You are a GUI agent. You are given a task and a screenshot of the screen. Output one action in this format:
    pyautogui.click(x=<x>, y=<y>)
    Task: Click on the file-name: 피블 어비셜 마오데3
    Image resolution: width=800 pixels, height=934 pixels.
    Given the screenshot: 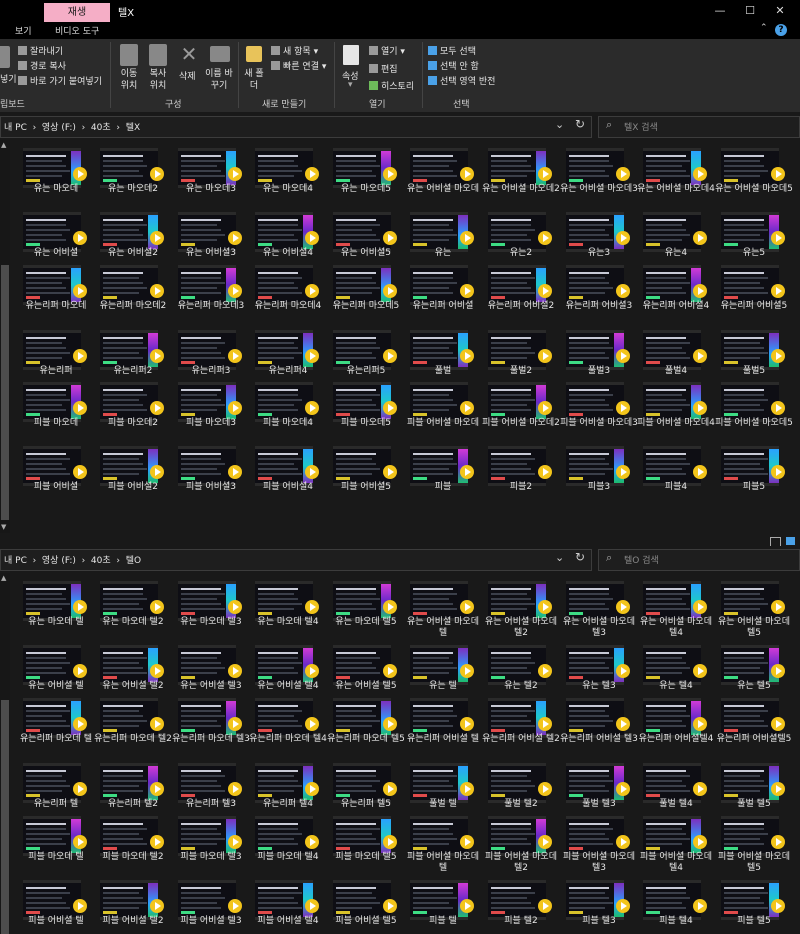 What is the action you would take?
    pyautogui.click(x=599, y=423)
    